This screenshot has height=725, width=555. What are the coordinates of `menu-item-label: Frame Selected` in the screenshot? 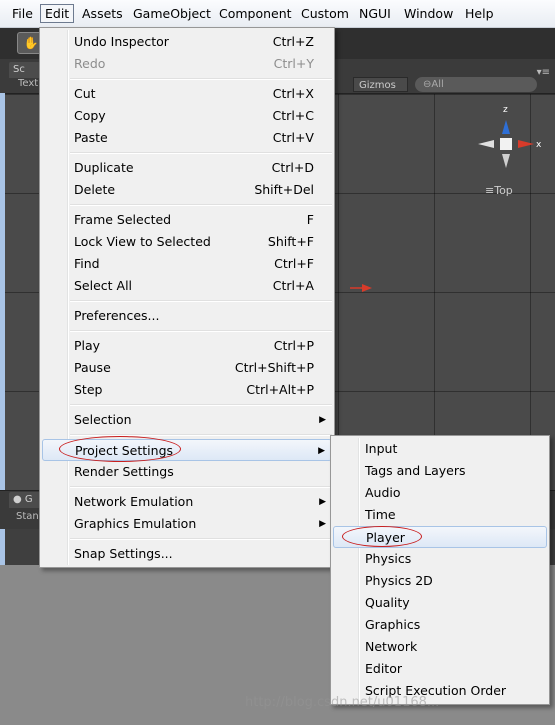 It's located at (123, 219).